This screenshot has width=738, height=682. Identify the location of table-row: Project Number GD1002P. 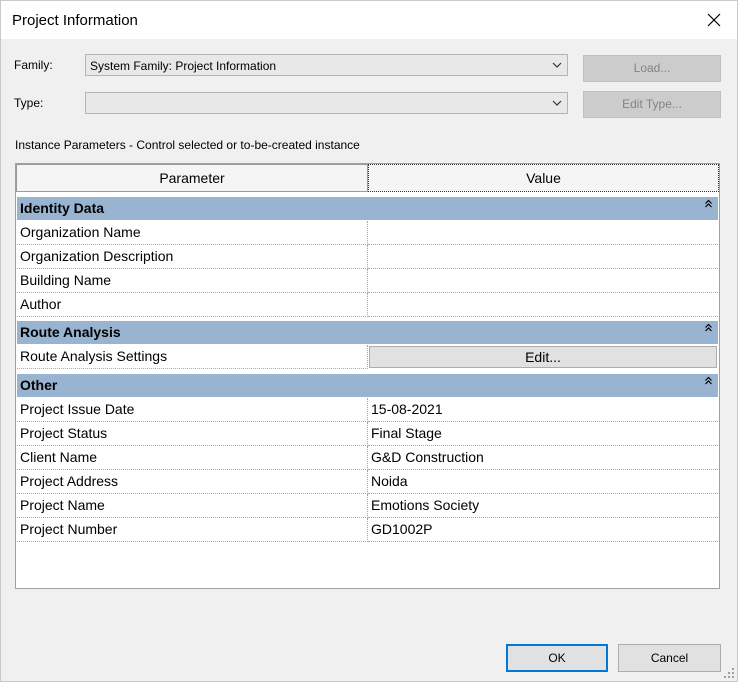
(367, 530).